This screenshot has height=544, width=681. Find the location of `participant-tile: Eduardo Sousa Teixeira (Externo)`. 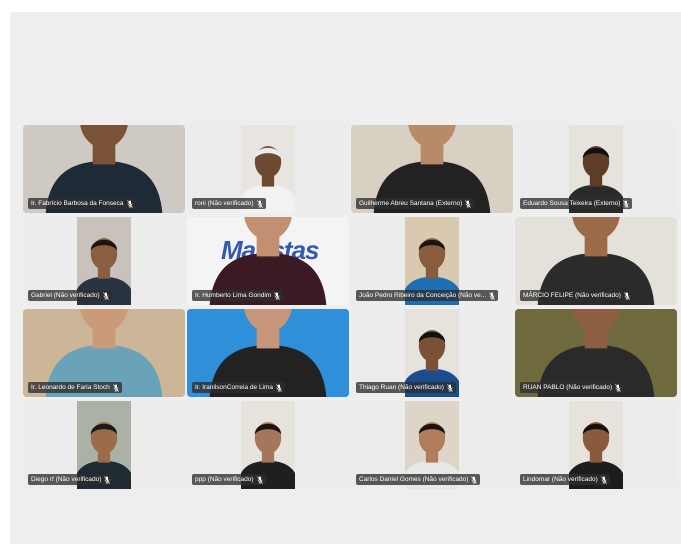

participant-tile: Eduardo Sousa Teixeira (Externo) is located at coordinates (596, 169).